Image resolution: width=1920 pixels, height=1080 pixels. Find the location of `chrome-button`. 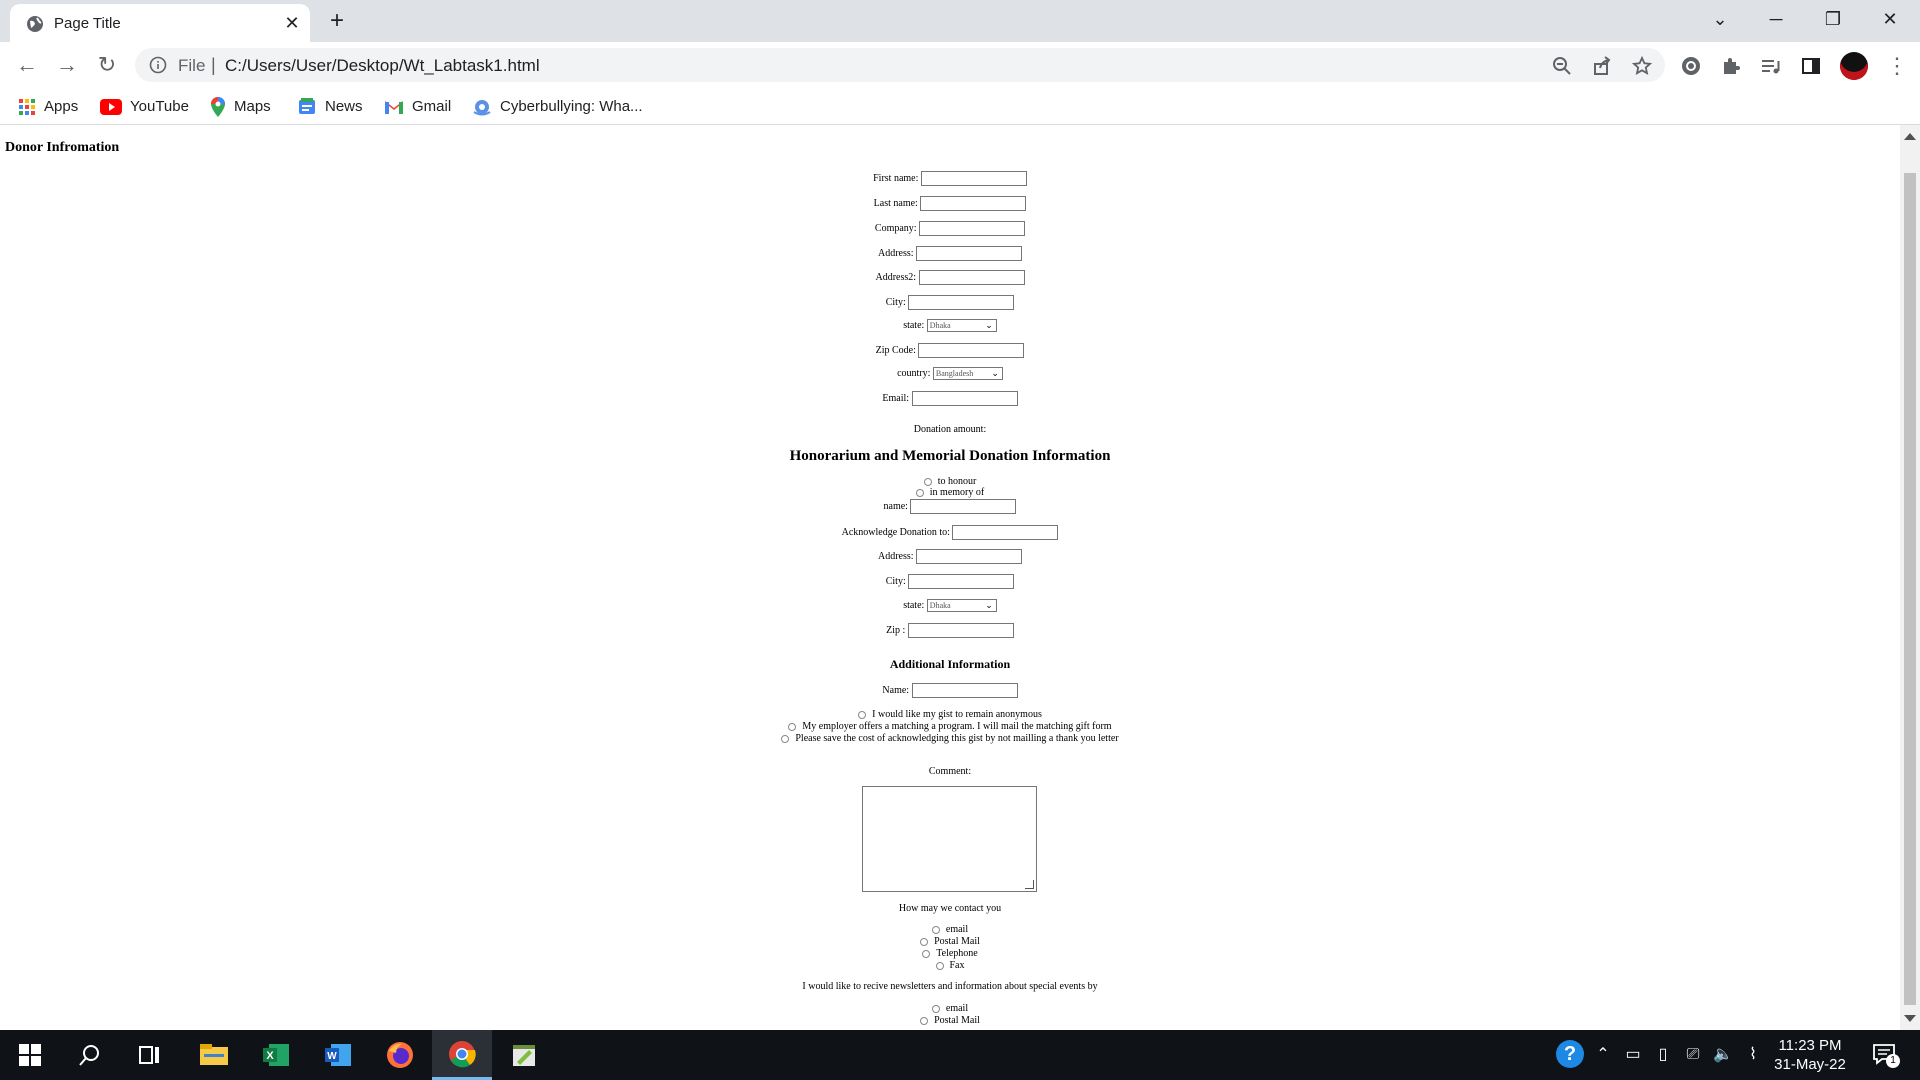

chrome-button is located at coordinates (462, 1055).